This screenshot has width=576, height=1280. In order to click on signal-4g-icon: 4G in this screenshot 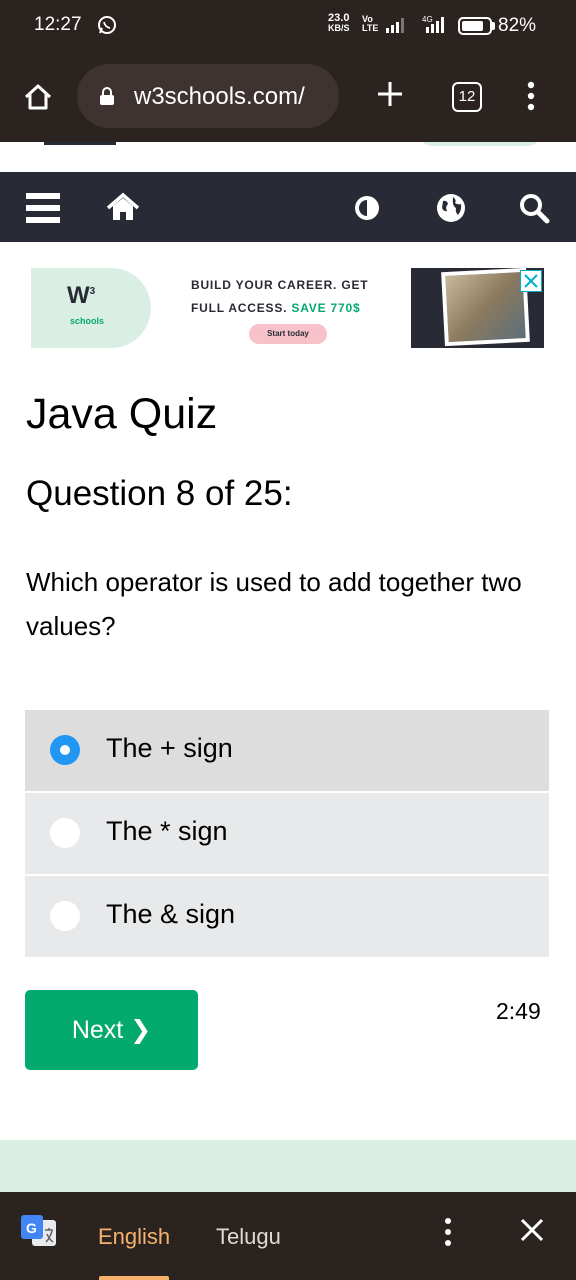, I will do `click(433, 24)`.